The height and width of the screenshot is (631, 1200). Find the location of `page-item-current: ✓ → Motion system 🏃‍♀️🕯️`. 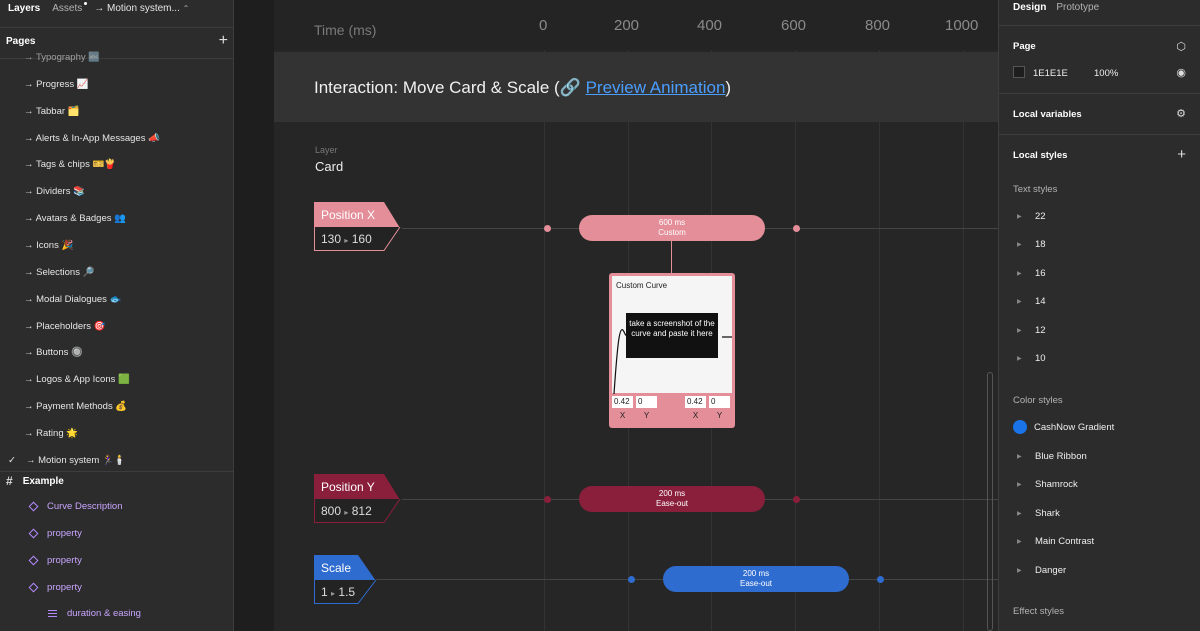

page-item-current: ✓ → Motion system 🏃‍♀️🕯️ is located at coordinates (67, 460).